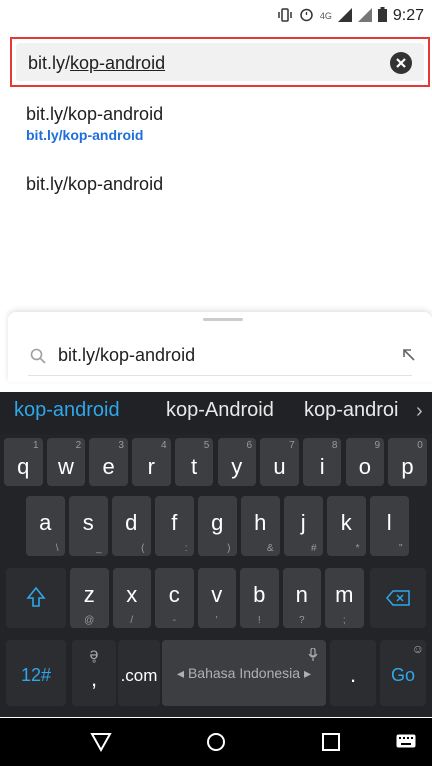  I want to click on home-icon, so click(216, 744).